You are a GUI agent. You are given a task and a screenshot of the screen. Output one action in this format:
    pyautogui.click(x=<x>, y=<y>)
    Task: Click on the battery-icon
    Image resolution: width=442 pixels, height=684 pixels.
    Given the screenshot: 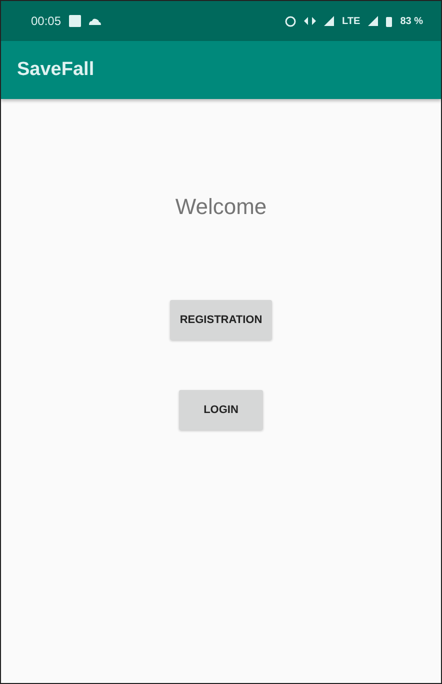 What is the action you would take?
    pyautogui.click(x=389, y=21)
    